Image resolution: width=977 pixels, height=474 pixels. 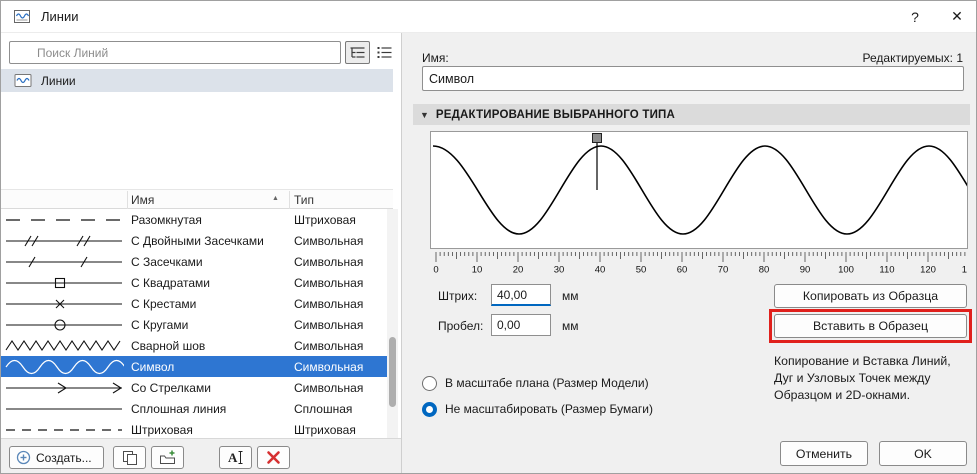 What do you see at coordinates (194, 366) in the screenshot?
I see `line-type-row: Символ Символьная` at bounding box center [194, 366].